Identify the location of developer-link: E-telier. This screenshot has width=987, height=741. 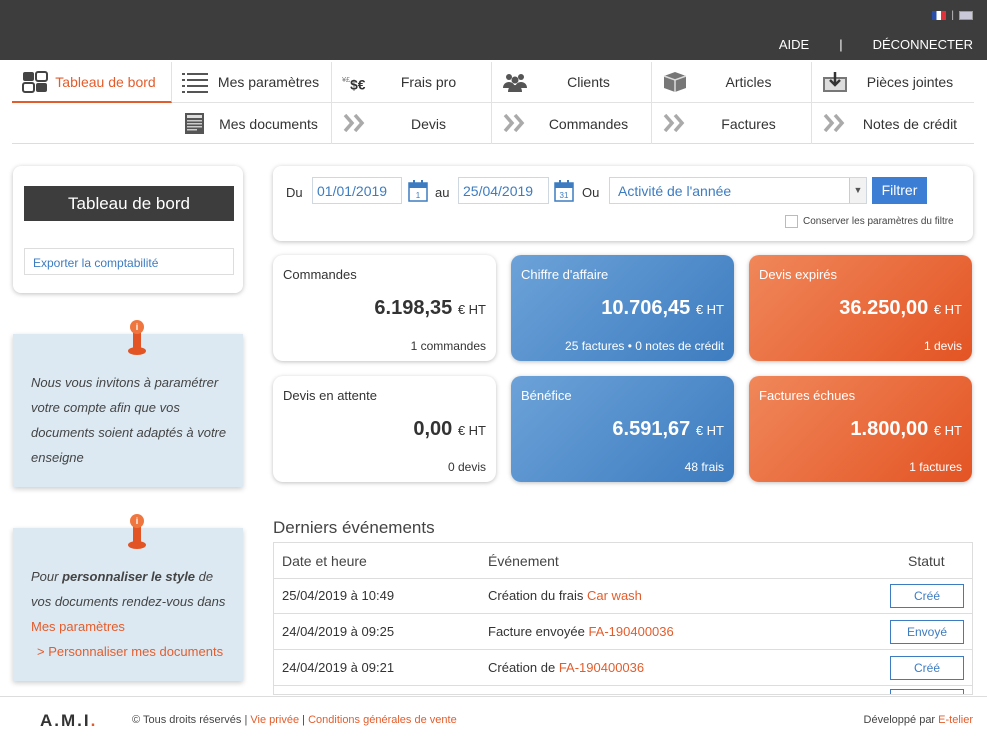
(955, 720).